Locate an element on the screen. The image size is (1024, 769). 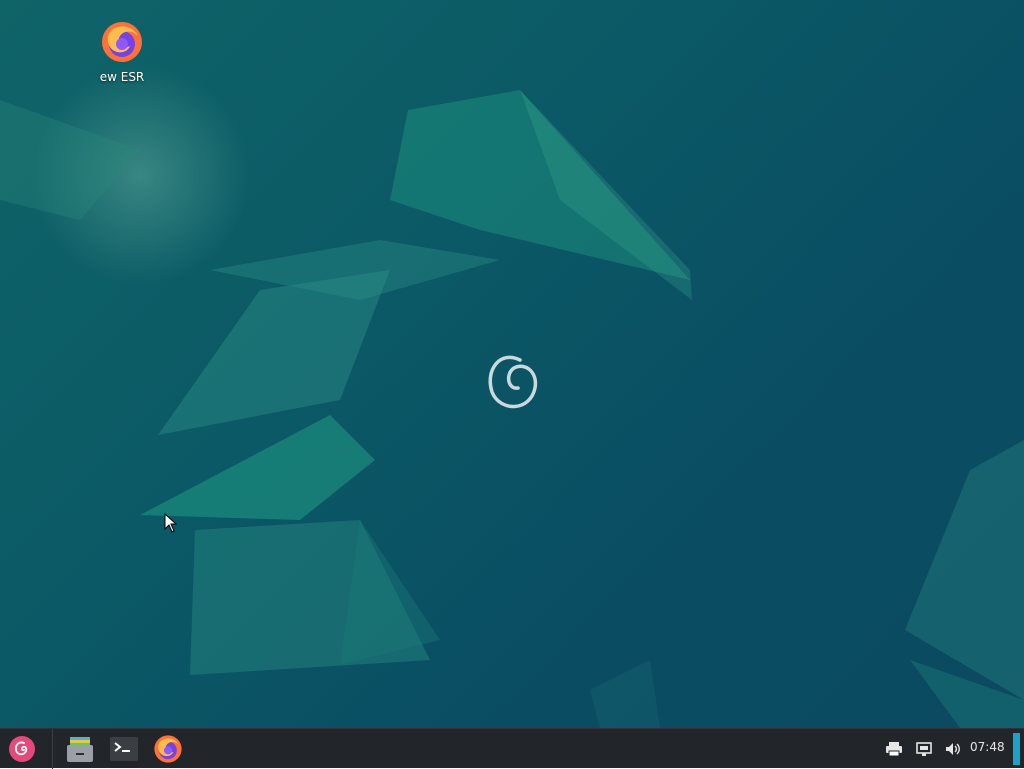
tray-network is located at coordinates (924, 749).